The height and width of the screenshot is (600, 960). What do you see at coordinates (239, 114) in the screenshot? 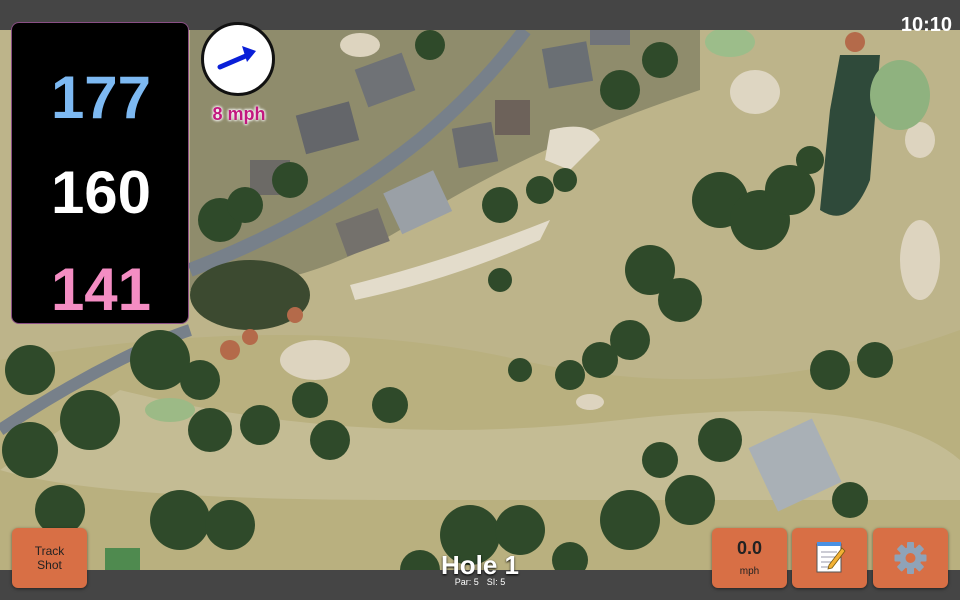
I see `wind-speed-label: 8 mph` at bounding box center [239, 114].